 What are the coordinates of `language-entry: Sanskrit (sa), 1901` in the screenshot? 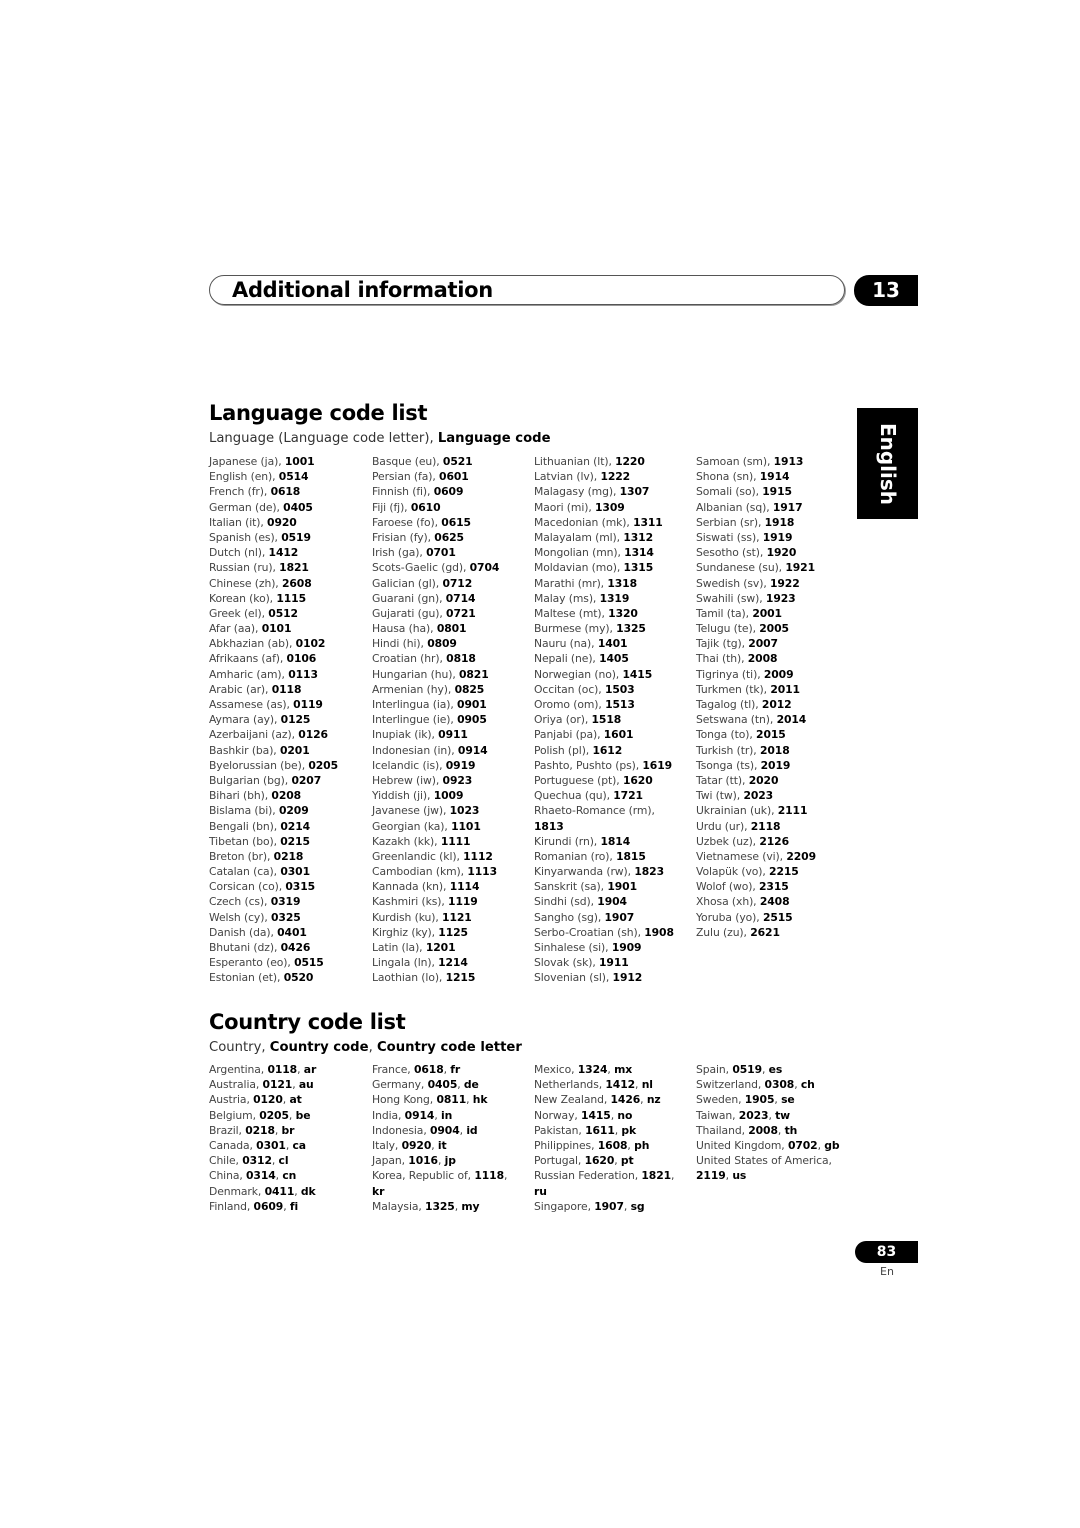 It's located at (614, 886).